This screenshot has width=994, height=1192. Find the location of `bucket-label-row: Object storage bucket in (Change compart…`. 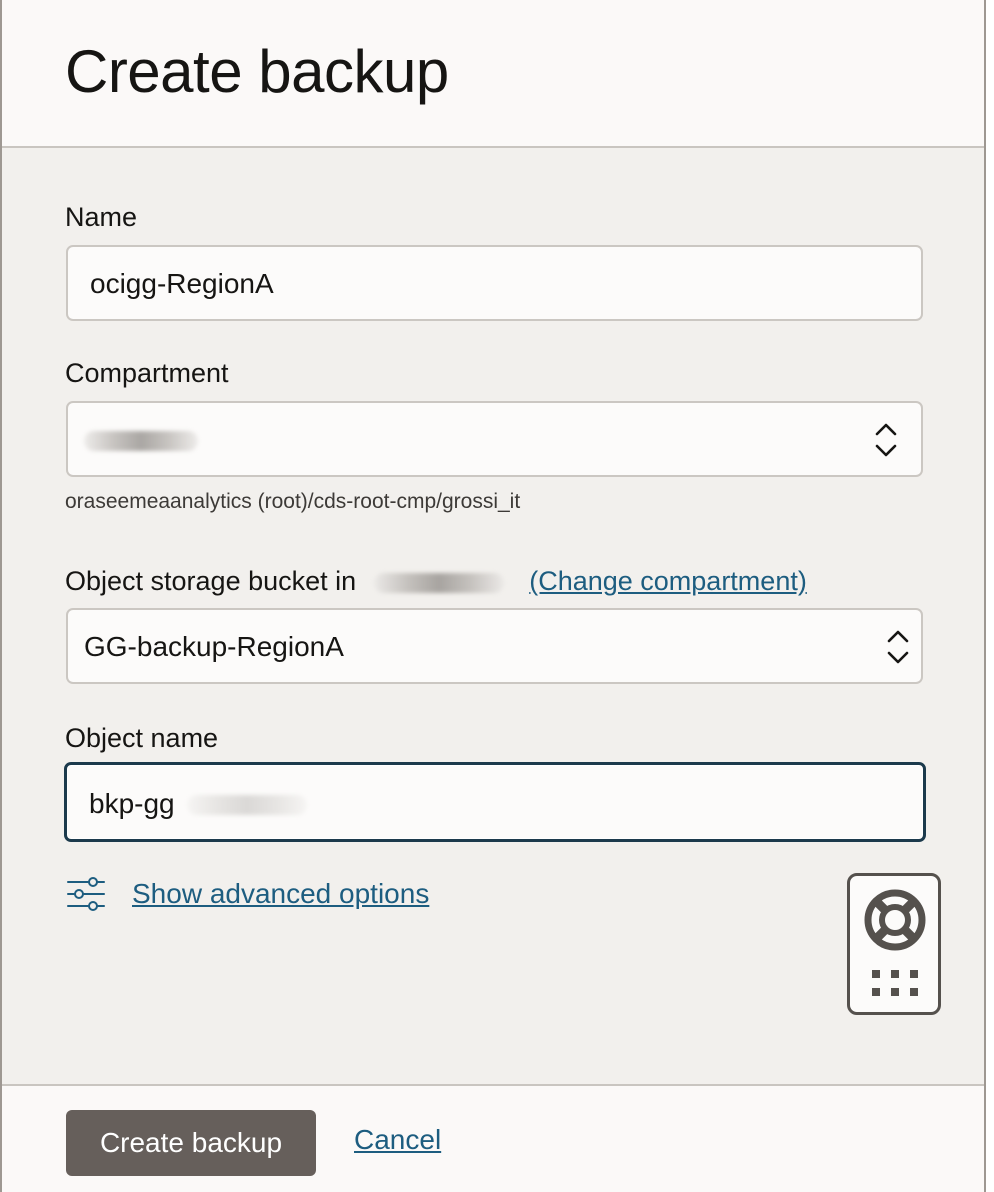

bucket-label-row: Object storage bucket in (Change compart… is located at coordinates (436, 581).